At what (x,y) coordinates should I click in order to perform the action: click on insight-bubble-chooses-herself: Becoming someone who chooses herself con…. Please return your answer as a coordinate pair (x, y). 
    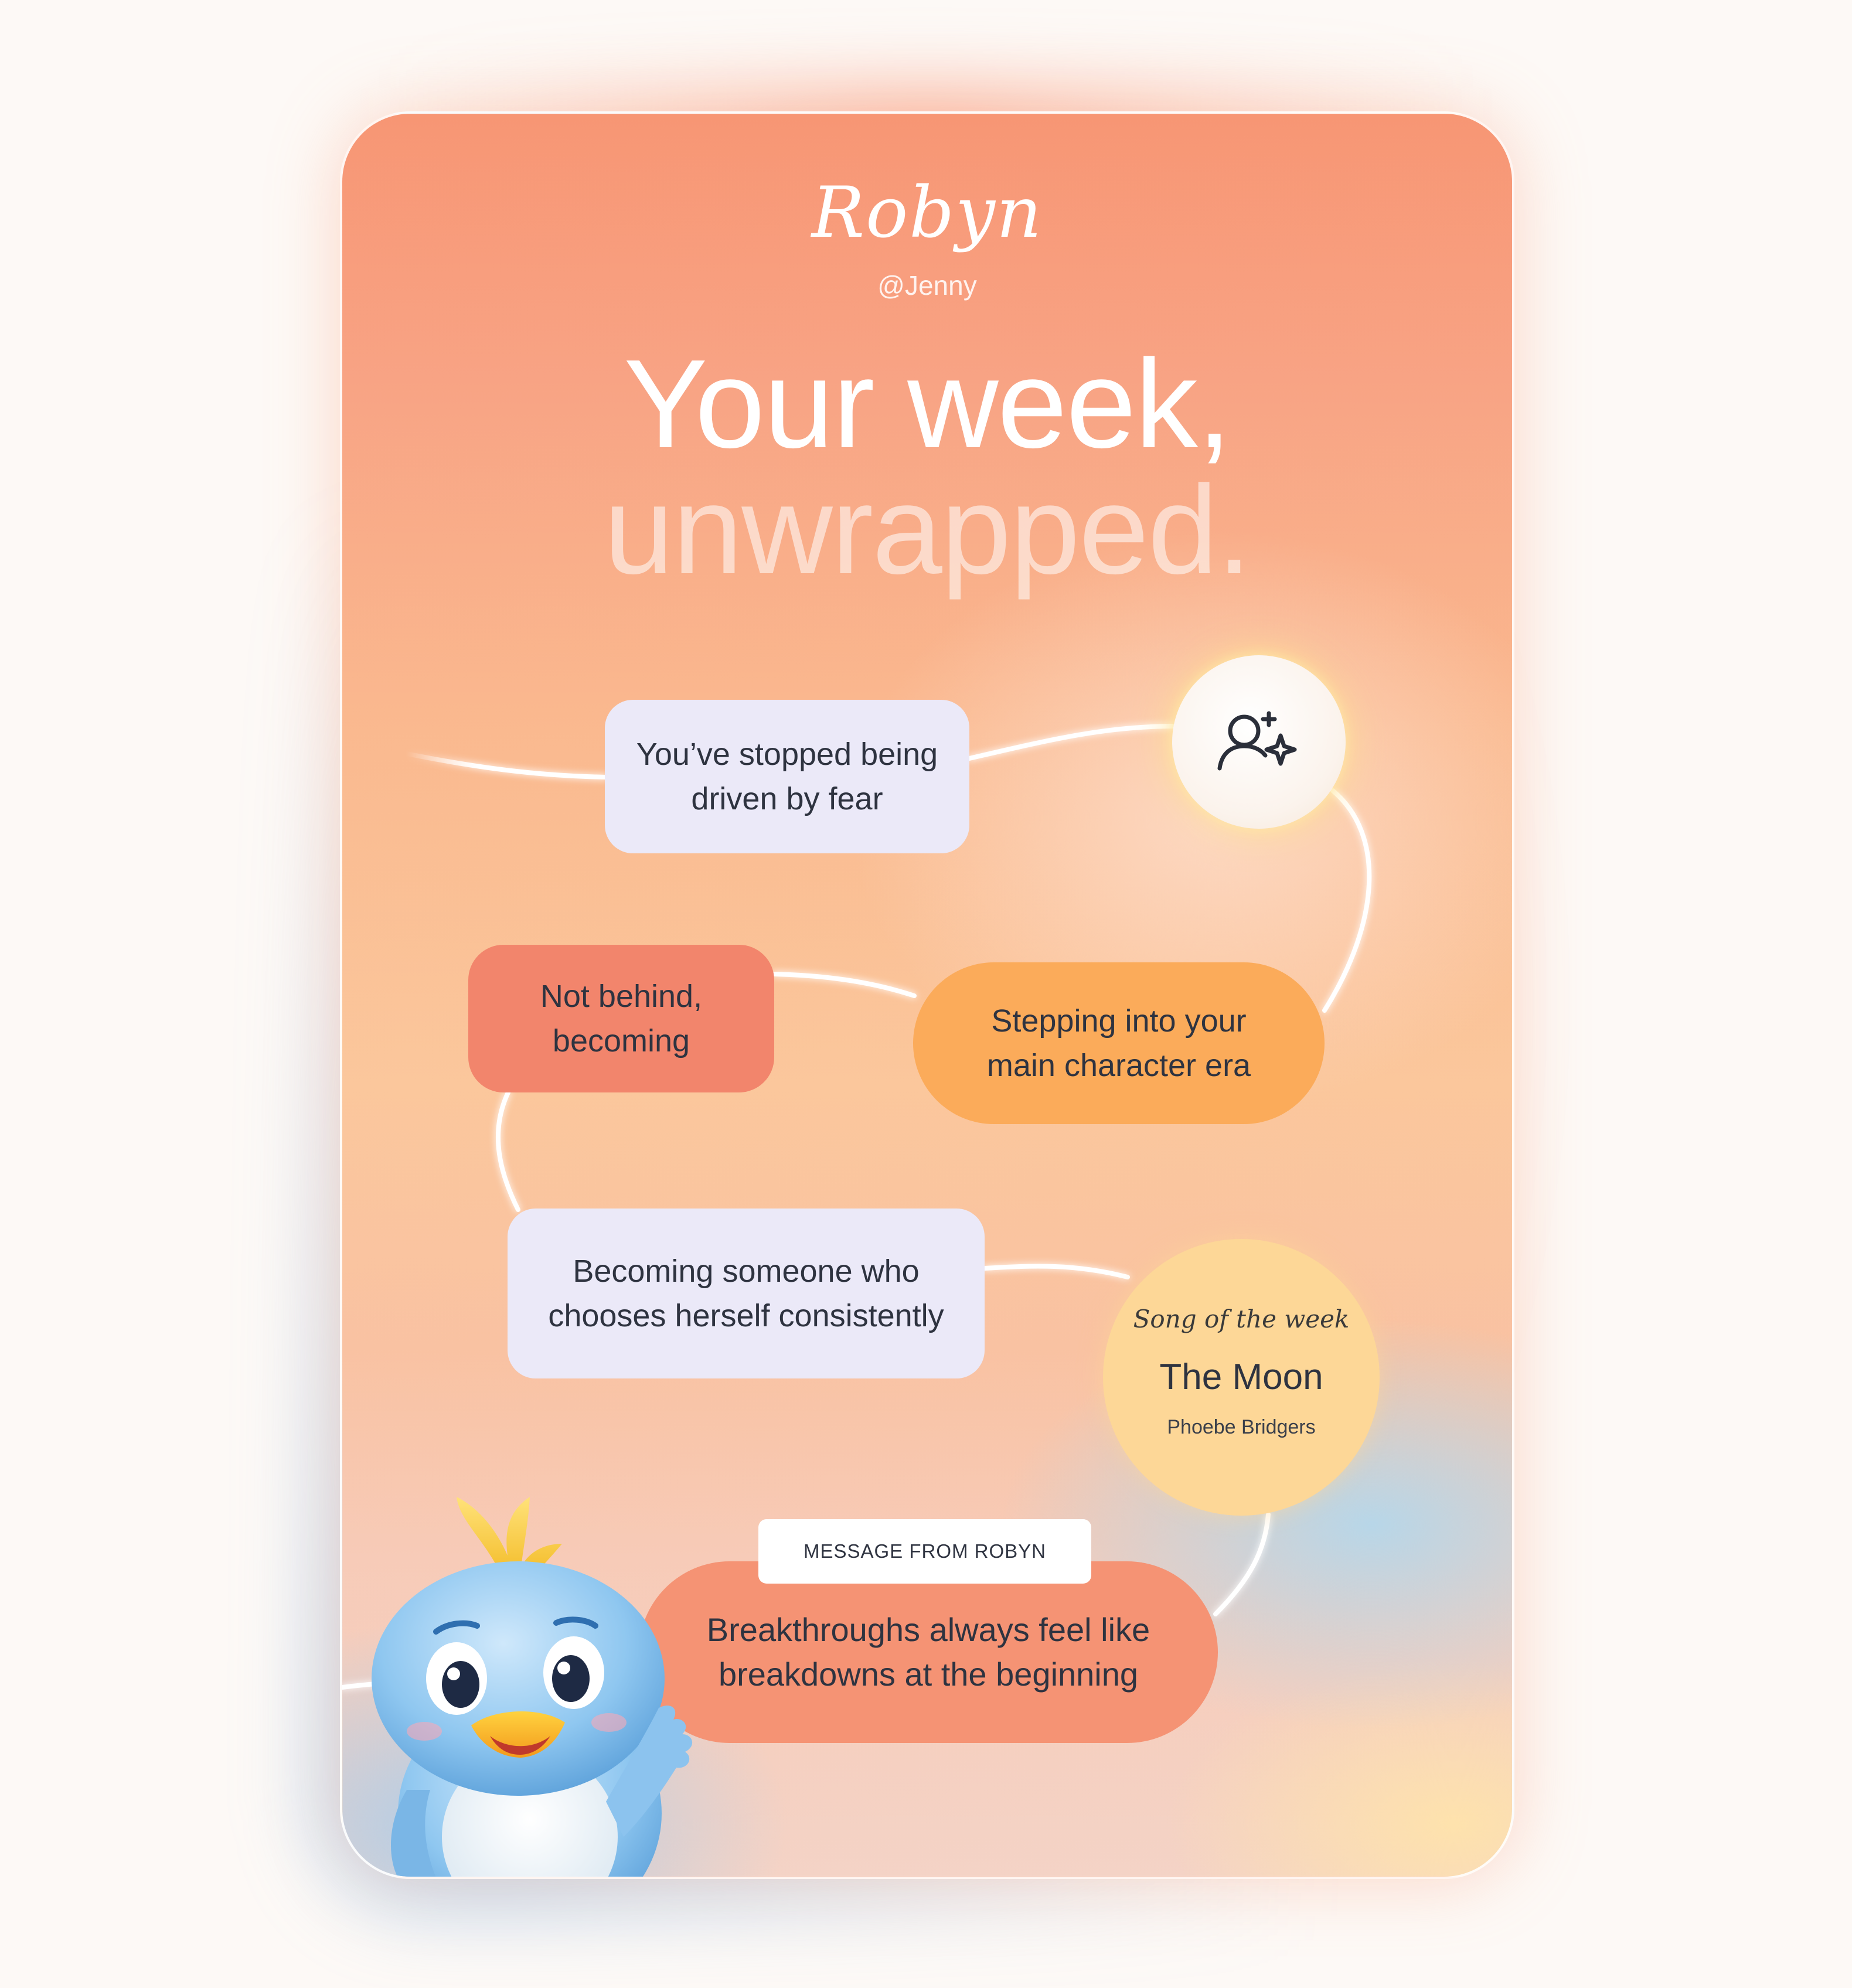
    Looking at the image, I should click on (747, 1293).